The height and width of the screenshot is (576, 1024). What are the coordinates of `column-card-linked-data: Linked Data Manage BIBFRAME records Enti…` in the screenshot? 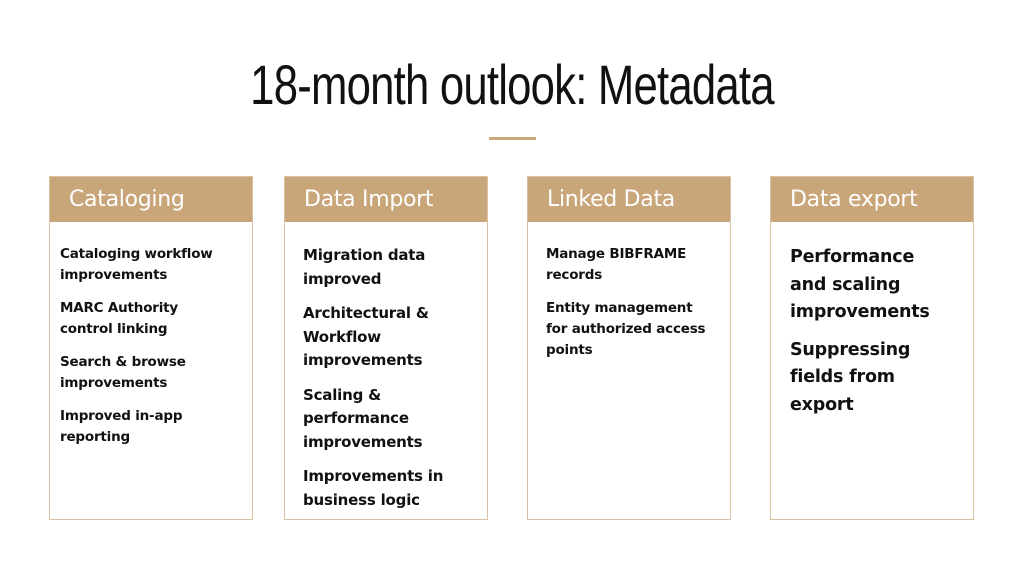 It's located at (629, 348).